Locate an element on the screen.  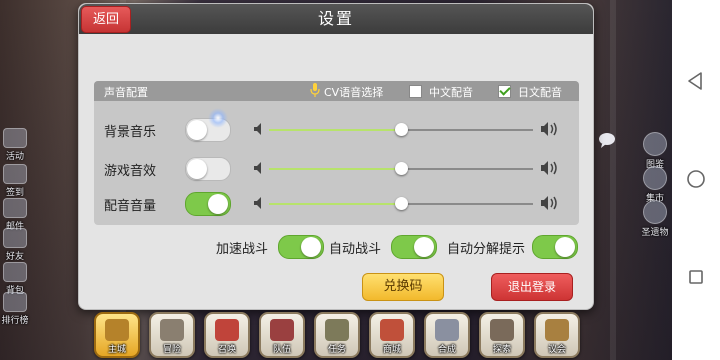
side-menu-codex: 图鉴 is located at coordinates (655, 151).